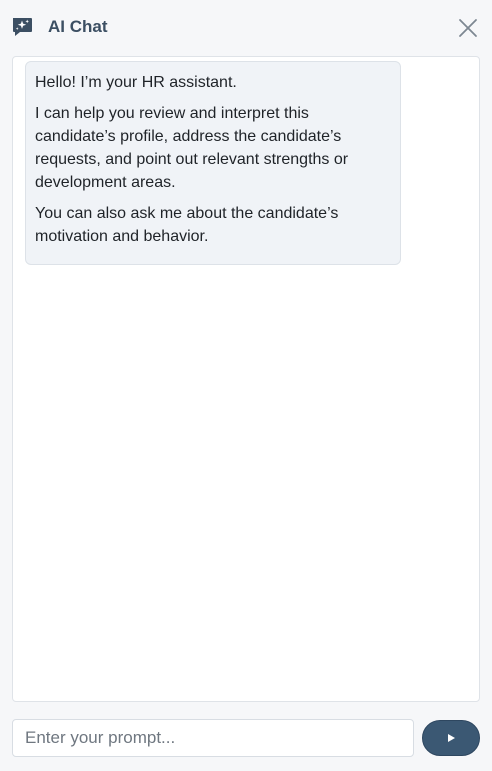  What do you see at coordinates (136, 82) in the screenshot?
I see `message-paragraph: Hello! I’m your HR assistant.` at bounding box center [136, 82].